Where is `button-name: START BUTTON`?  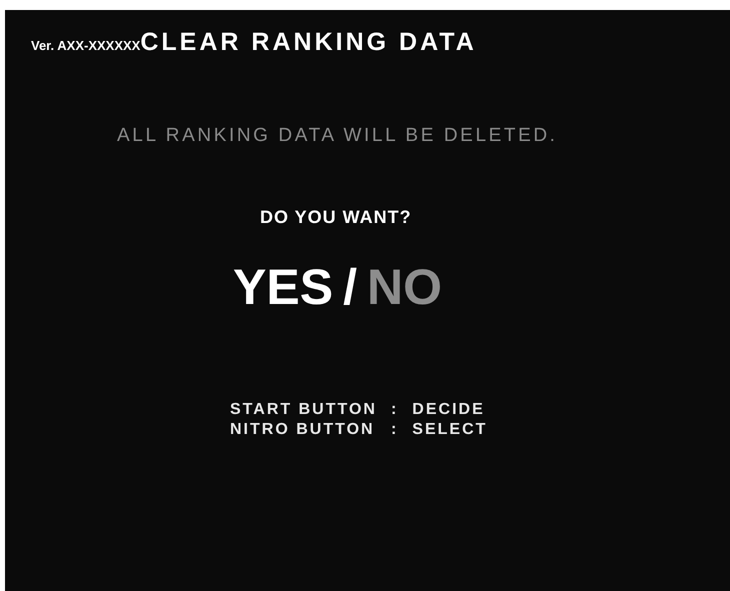
button-name: START BUTTON is located at coordinates (303, 410).